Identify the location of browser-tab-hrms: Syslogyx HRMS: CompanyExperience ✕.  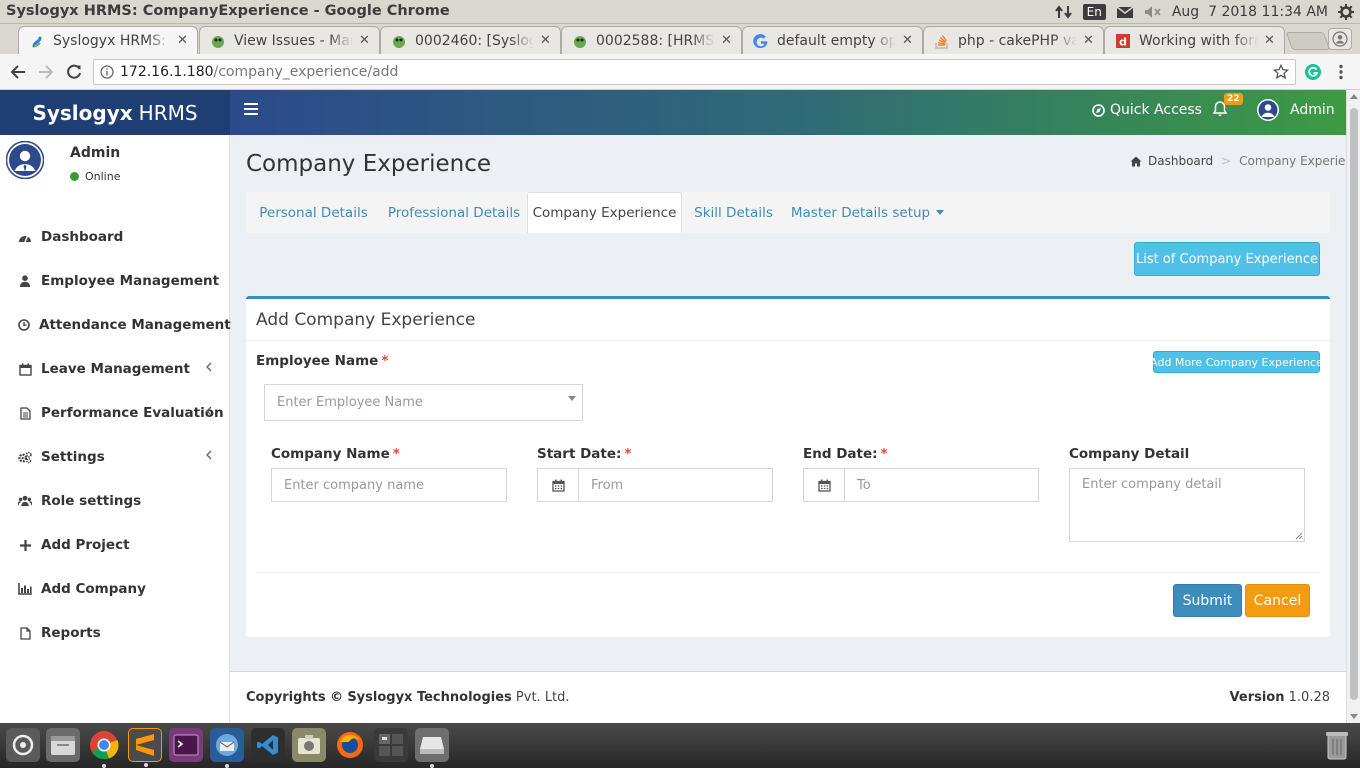
(108, 40).